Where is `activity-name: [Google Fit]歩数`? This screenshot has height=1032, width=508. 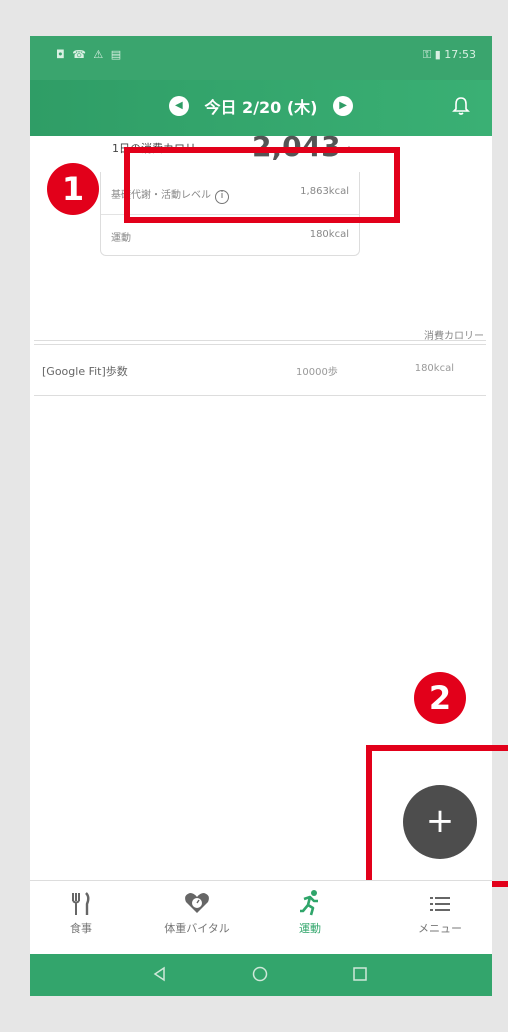
activity-name: [Google Fit]歩数 is located at coordinates (85, 371).